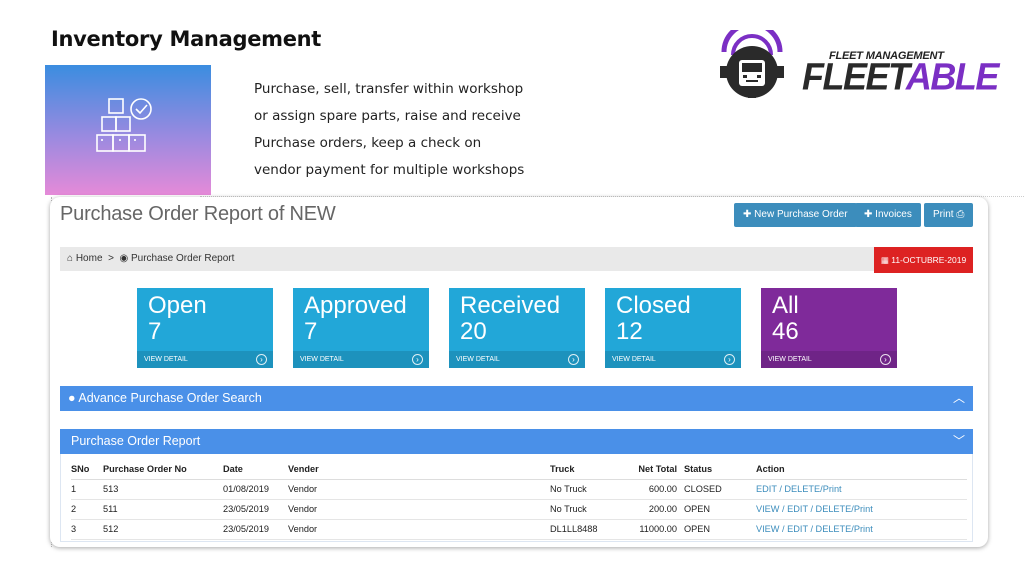 This screenshot has width=1024, height=576. Describe the element at coordinates (959, 441) in the screenshot. I see `chevron-down-icon: ﹀` at that location.